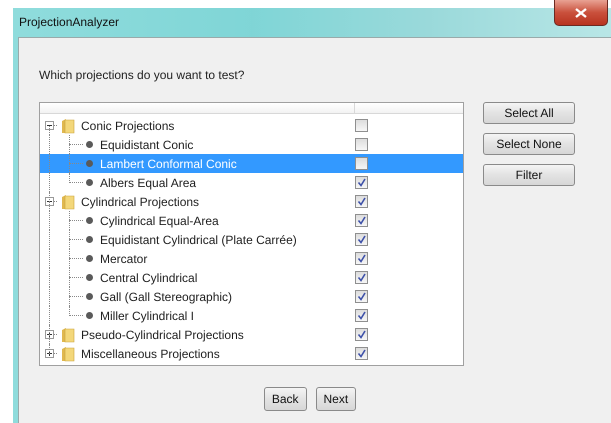 Image resolution: width=611 pixels, height=423 pixels. What do you see at coordinates (529, 175) in the screenshot?
I see `action-button: Filter` at bounding box center [529, 175].